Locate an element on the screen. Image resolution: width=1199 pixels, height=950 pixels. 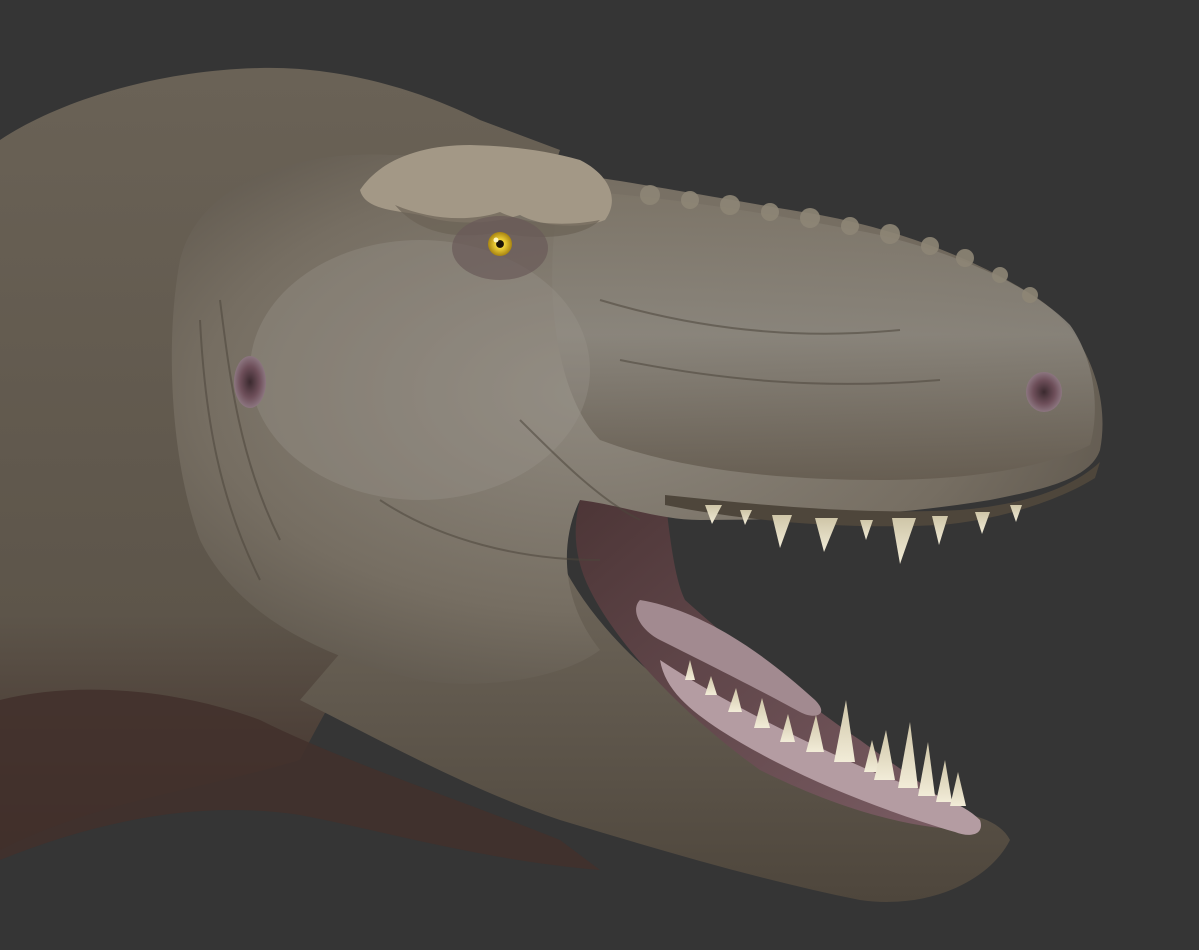
nostril-icon is located at coordinates (1044, 392).